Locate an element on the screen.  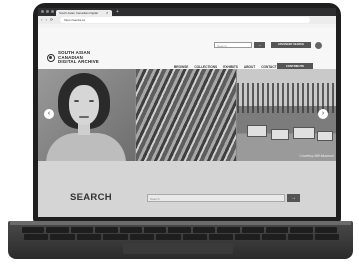
crowd-photo is located at coordinates (186, 115).